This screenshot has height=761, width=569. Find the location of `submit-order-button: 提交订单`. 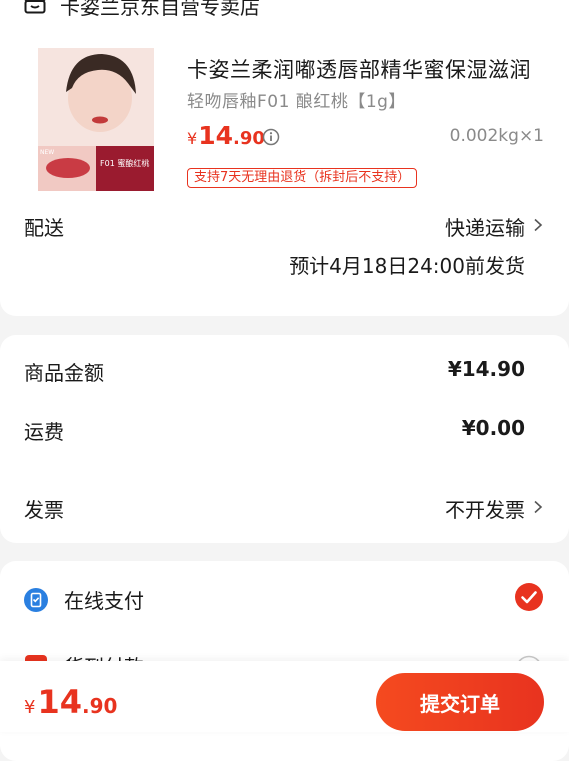

submit-order-button: 提交订单 is located at coordinates (460, 702).